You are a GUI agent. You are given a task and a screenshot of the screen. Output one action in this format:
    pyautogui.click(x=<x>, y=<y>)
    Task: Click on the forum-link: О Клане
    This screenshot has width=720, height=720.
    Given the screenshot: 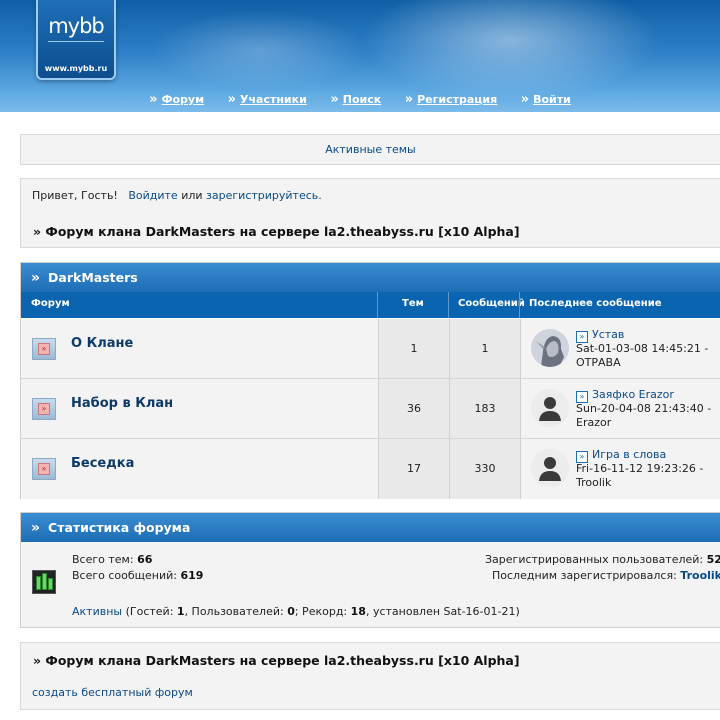 What is the action you would take?
    pyautogui.click(x=102, y=343)
    